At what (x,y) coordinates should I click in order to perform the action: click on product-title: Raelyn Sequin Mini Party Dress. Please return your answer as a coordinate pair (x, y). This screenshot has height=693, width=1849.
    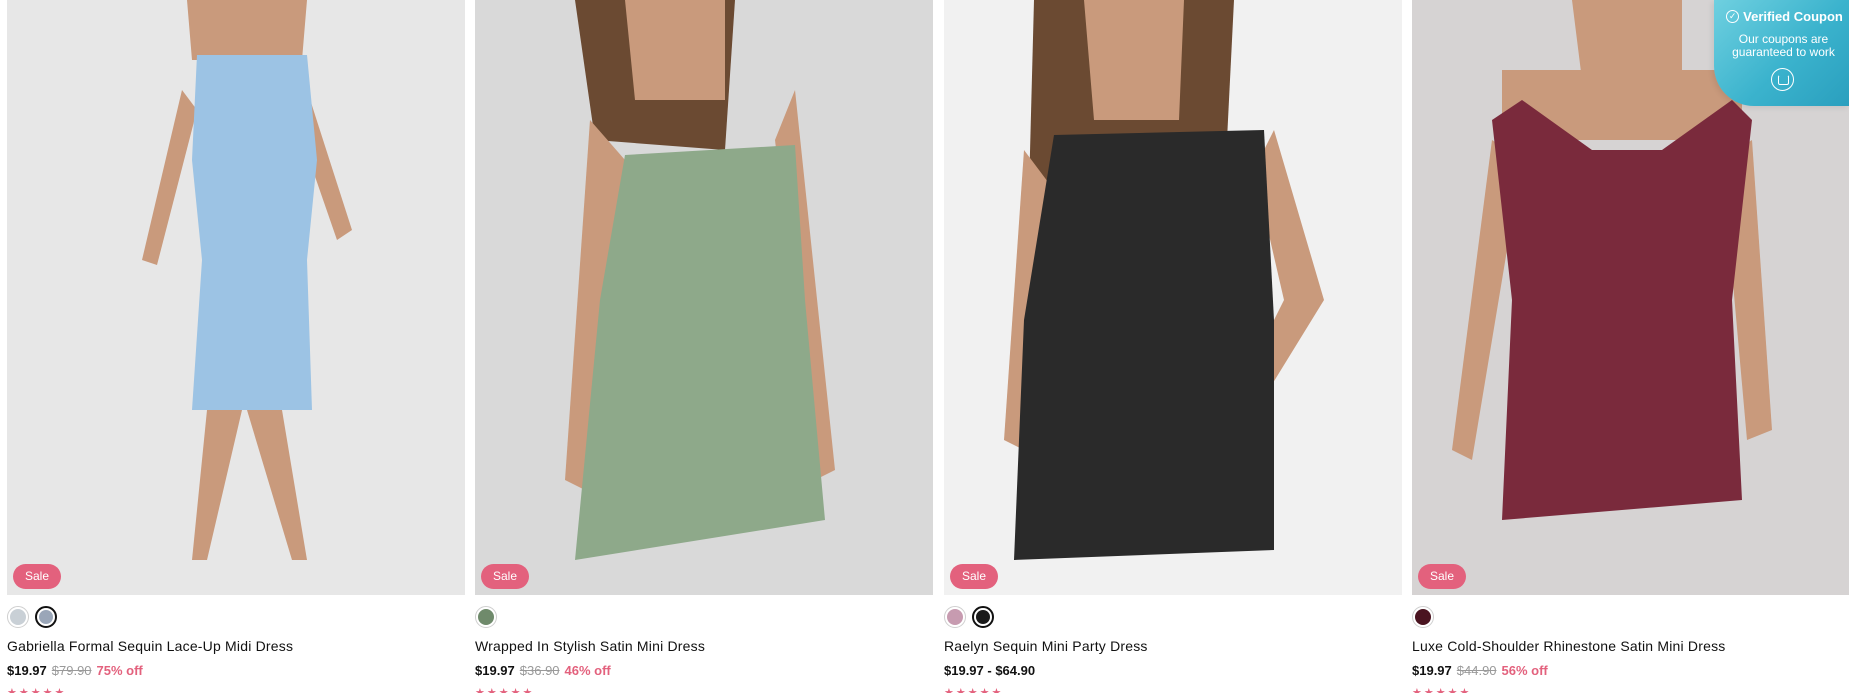
    Looking at the image, I should click on (1046, 646).